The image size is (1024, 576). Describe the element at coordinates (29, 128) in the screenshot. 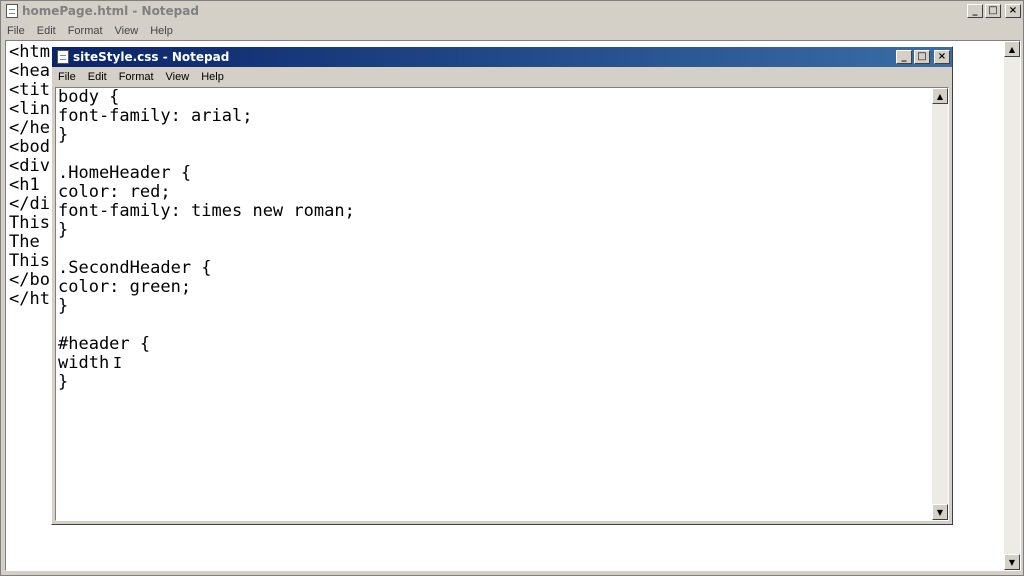

I see `back-code-line: </he` at that location.